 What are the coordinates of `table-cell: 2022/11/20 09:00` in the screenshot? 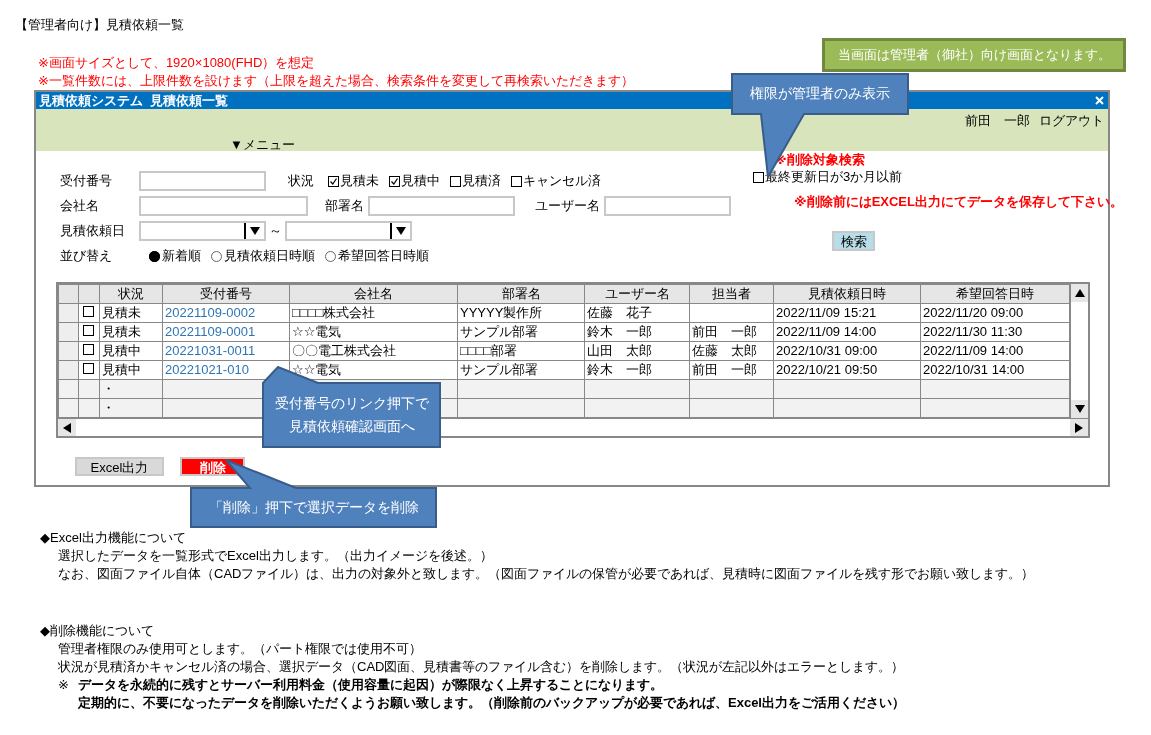 It's located at (973, 312).